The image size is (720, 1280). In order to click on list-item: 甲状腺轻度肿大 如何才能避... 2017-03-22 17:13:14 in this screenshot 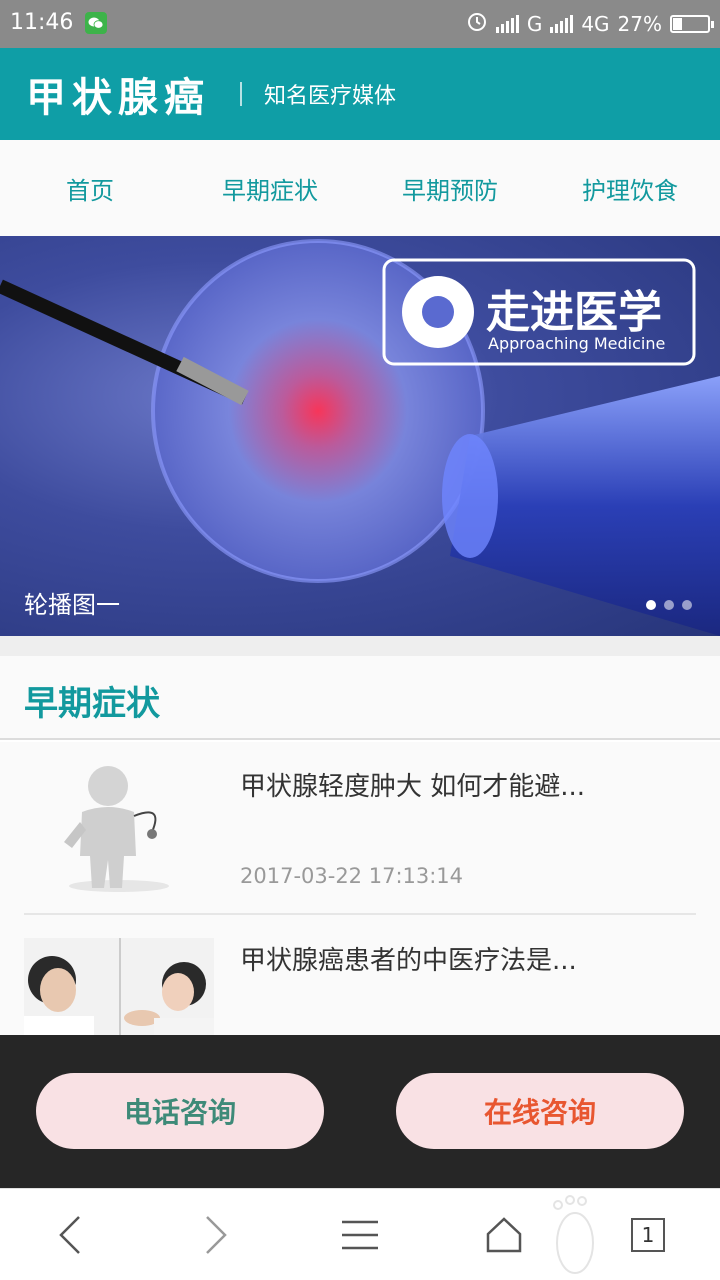, I will do `click(360, 829)`.